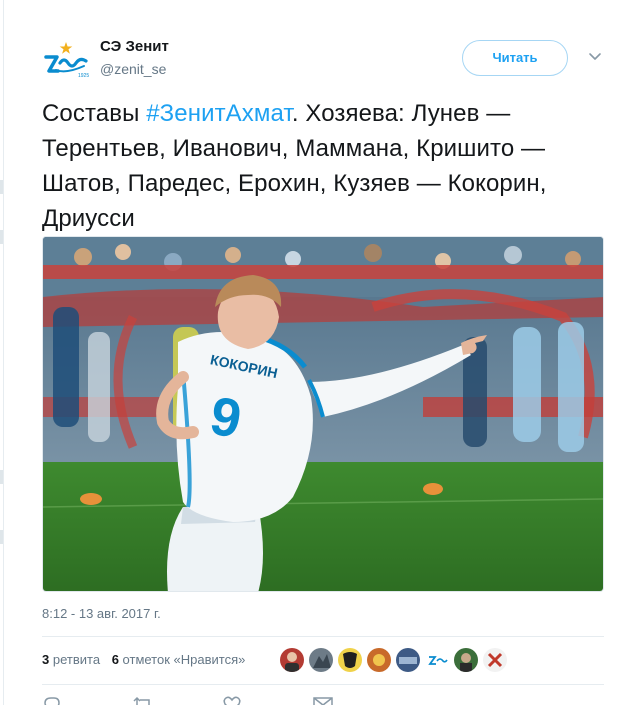 This screenshot has width=639, height=705. I want to click on hashtag-link: #ЗенитАхмат, so click(219, 113).